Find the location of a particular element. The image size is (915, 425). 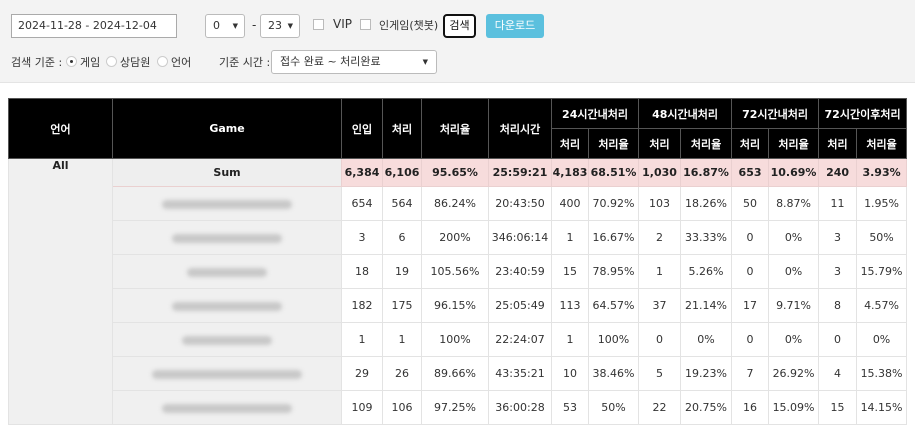

search-button: 검색 is located at coordinates (459, 26).